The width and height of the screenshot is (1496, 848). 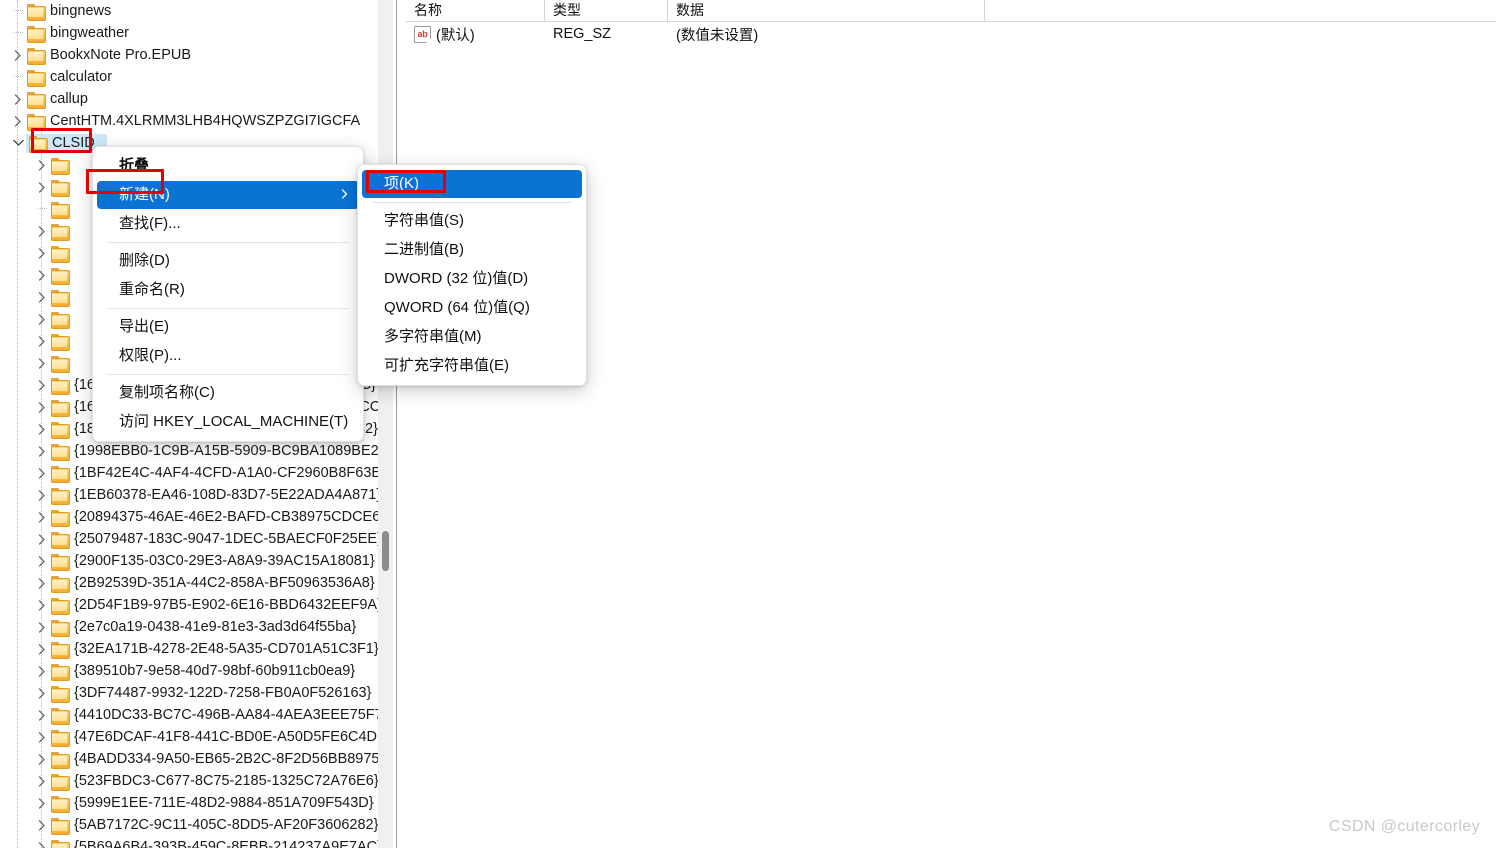 I want to click on value-name-cell: ab (默认), so click(x=475, y=34).